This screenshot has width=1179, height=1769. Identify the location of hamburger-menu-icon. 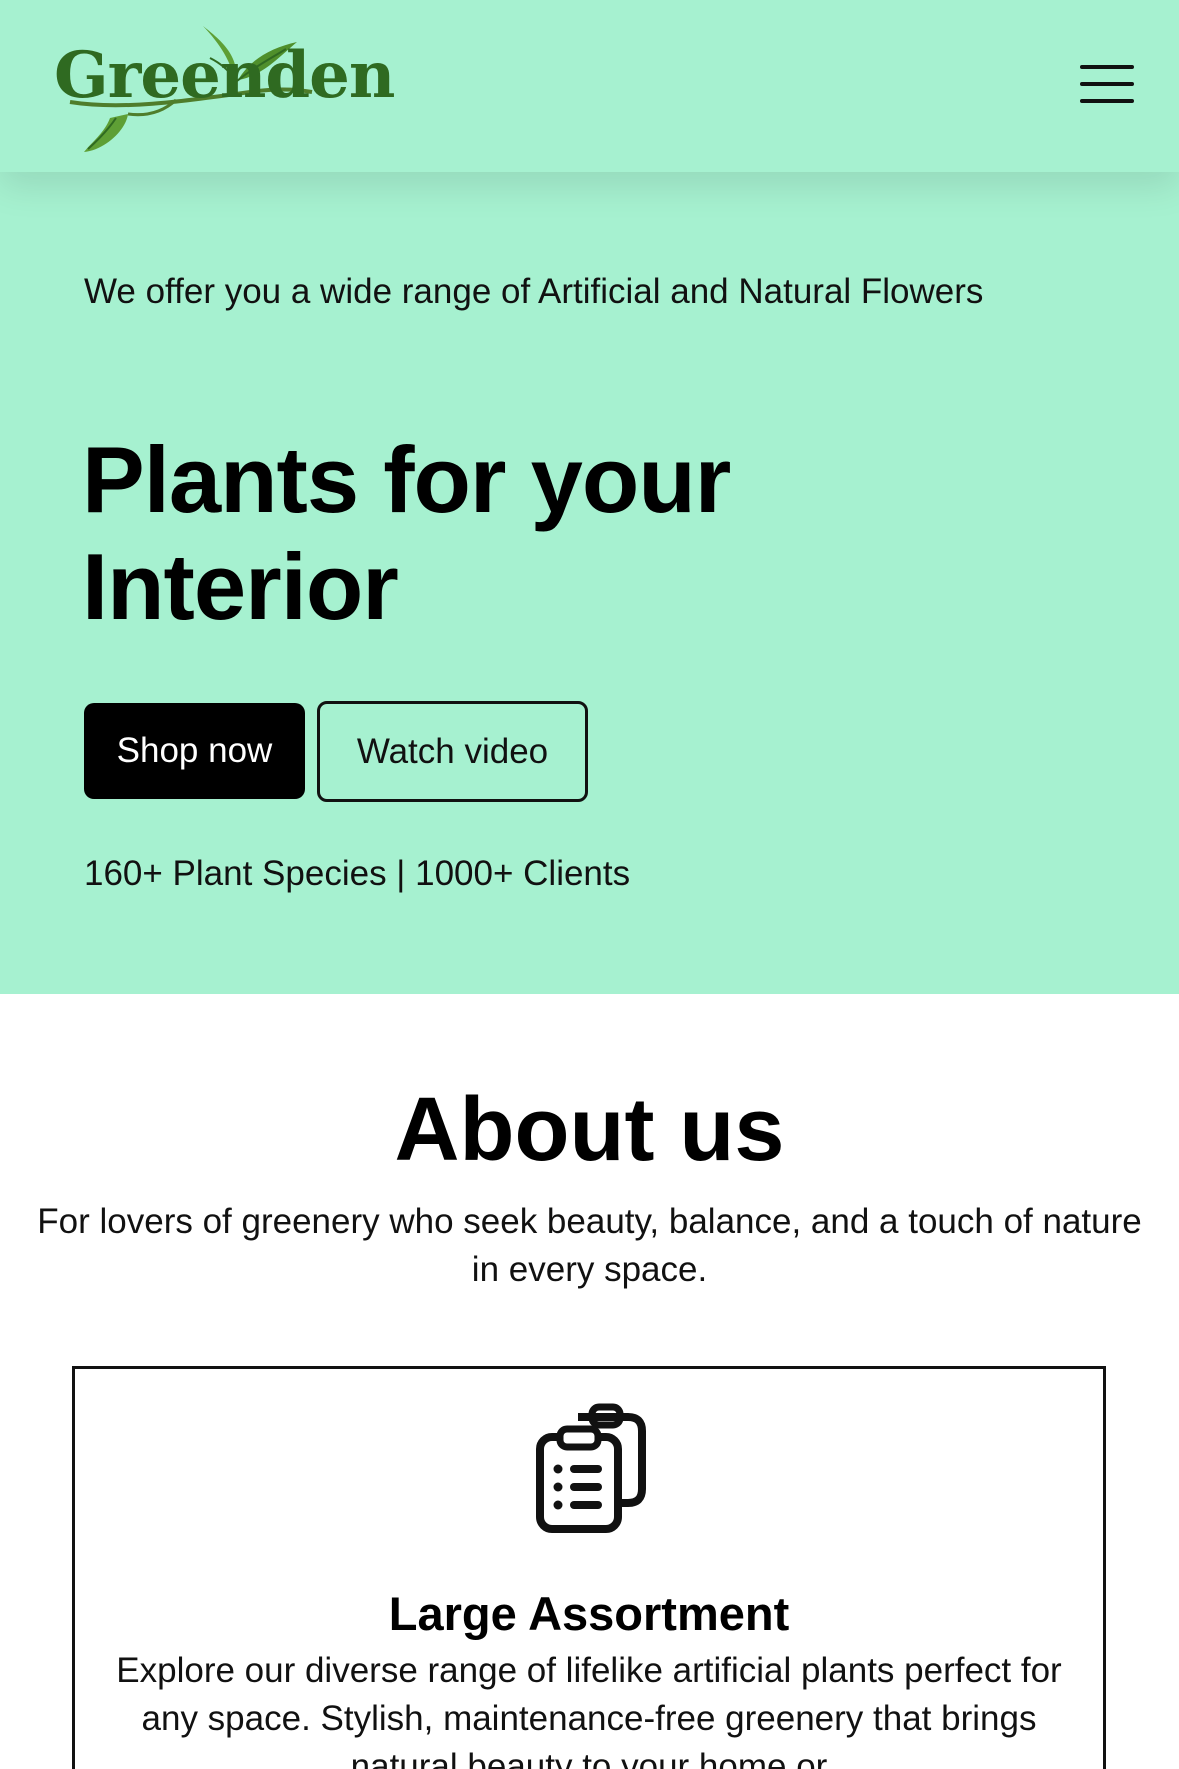
(1103, 84).